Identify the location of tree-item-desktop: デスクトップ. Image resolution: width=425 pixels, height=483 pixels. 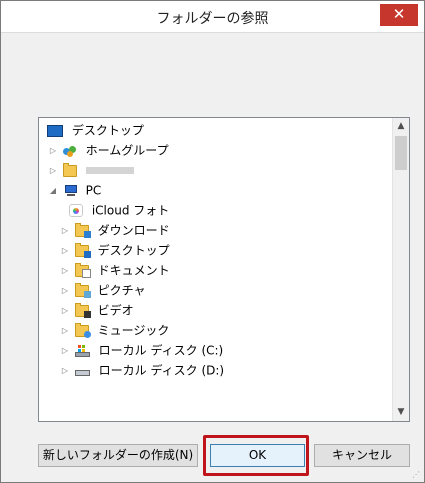
(95, 130).